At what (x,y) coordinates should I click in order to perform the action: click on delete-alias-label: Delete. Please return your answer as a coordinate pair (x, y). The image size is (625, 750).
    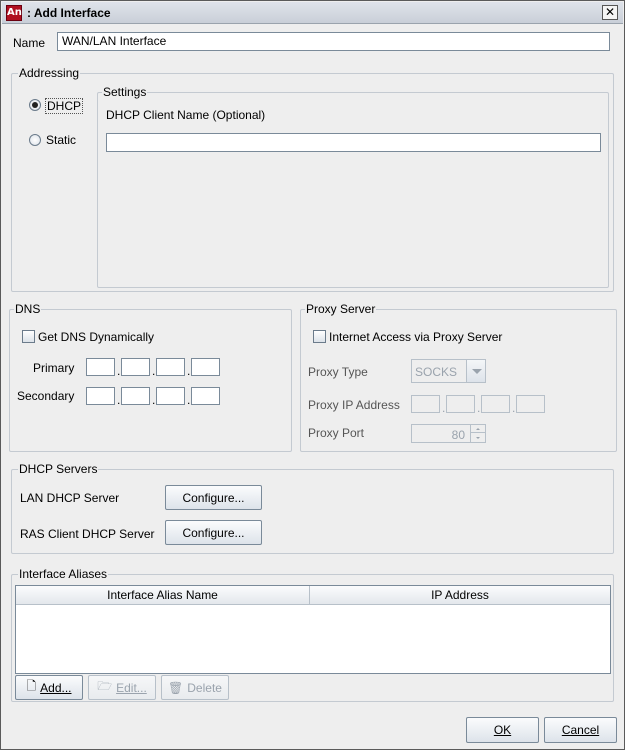
    Looking at the image, I should click on (204, 687).